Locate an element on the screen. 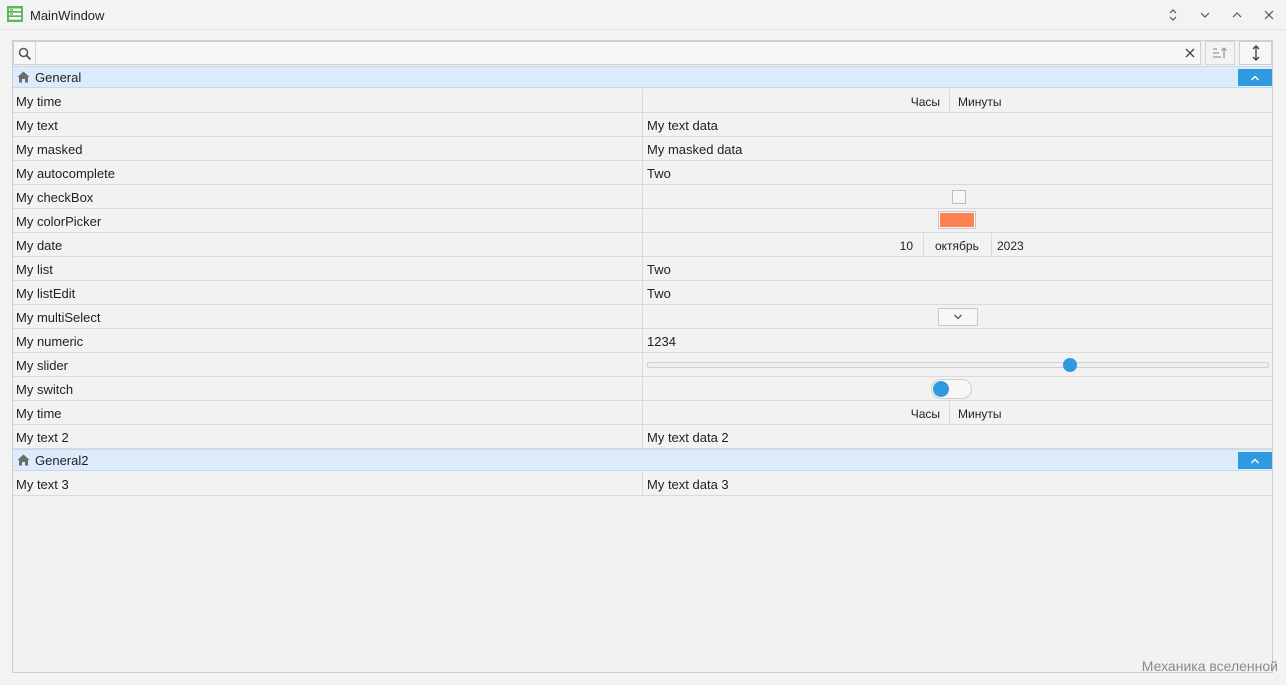 This screenshot has height=685, width=1286. property-label: My slider is located at coordinates (42, 365).